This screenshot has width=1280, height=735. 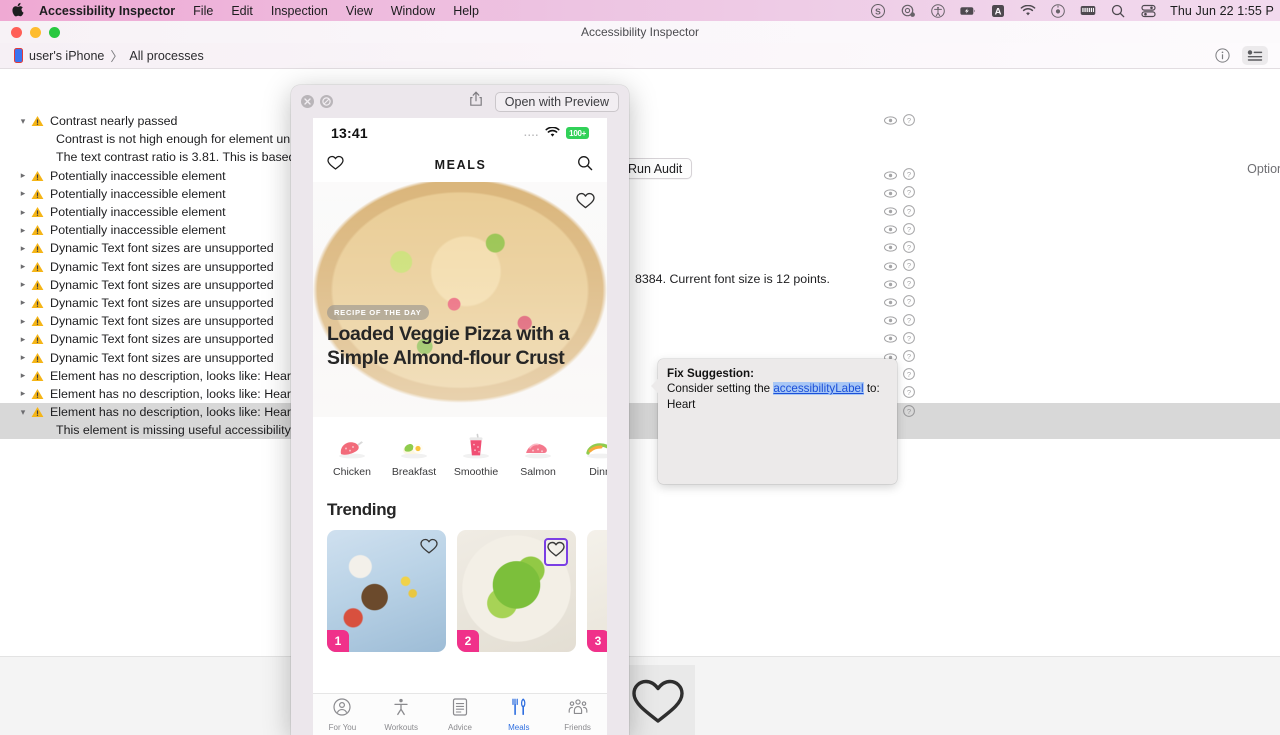 I want to click on menu-bar-clock: Thu Jun 22 1:55 P, so click(x=1222, y=11).